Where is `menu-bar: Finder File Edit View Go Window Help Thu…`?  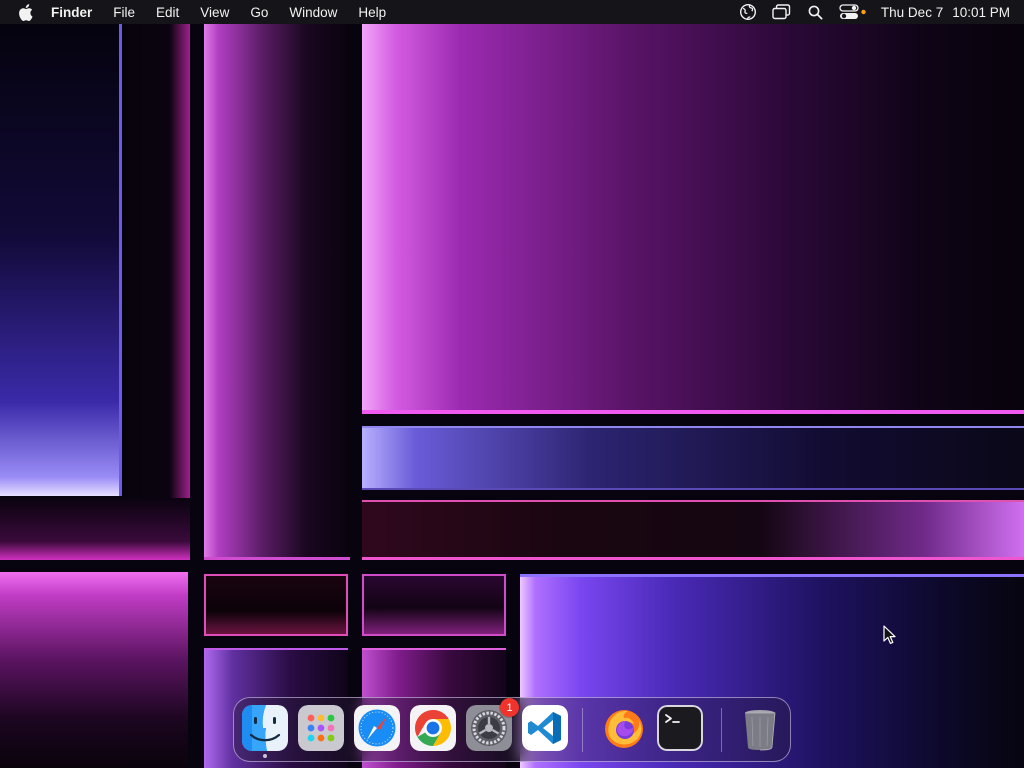 menu-bar: Finder File Edit View Go Window Help Thu… is located at coordinates (512, 12).